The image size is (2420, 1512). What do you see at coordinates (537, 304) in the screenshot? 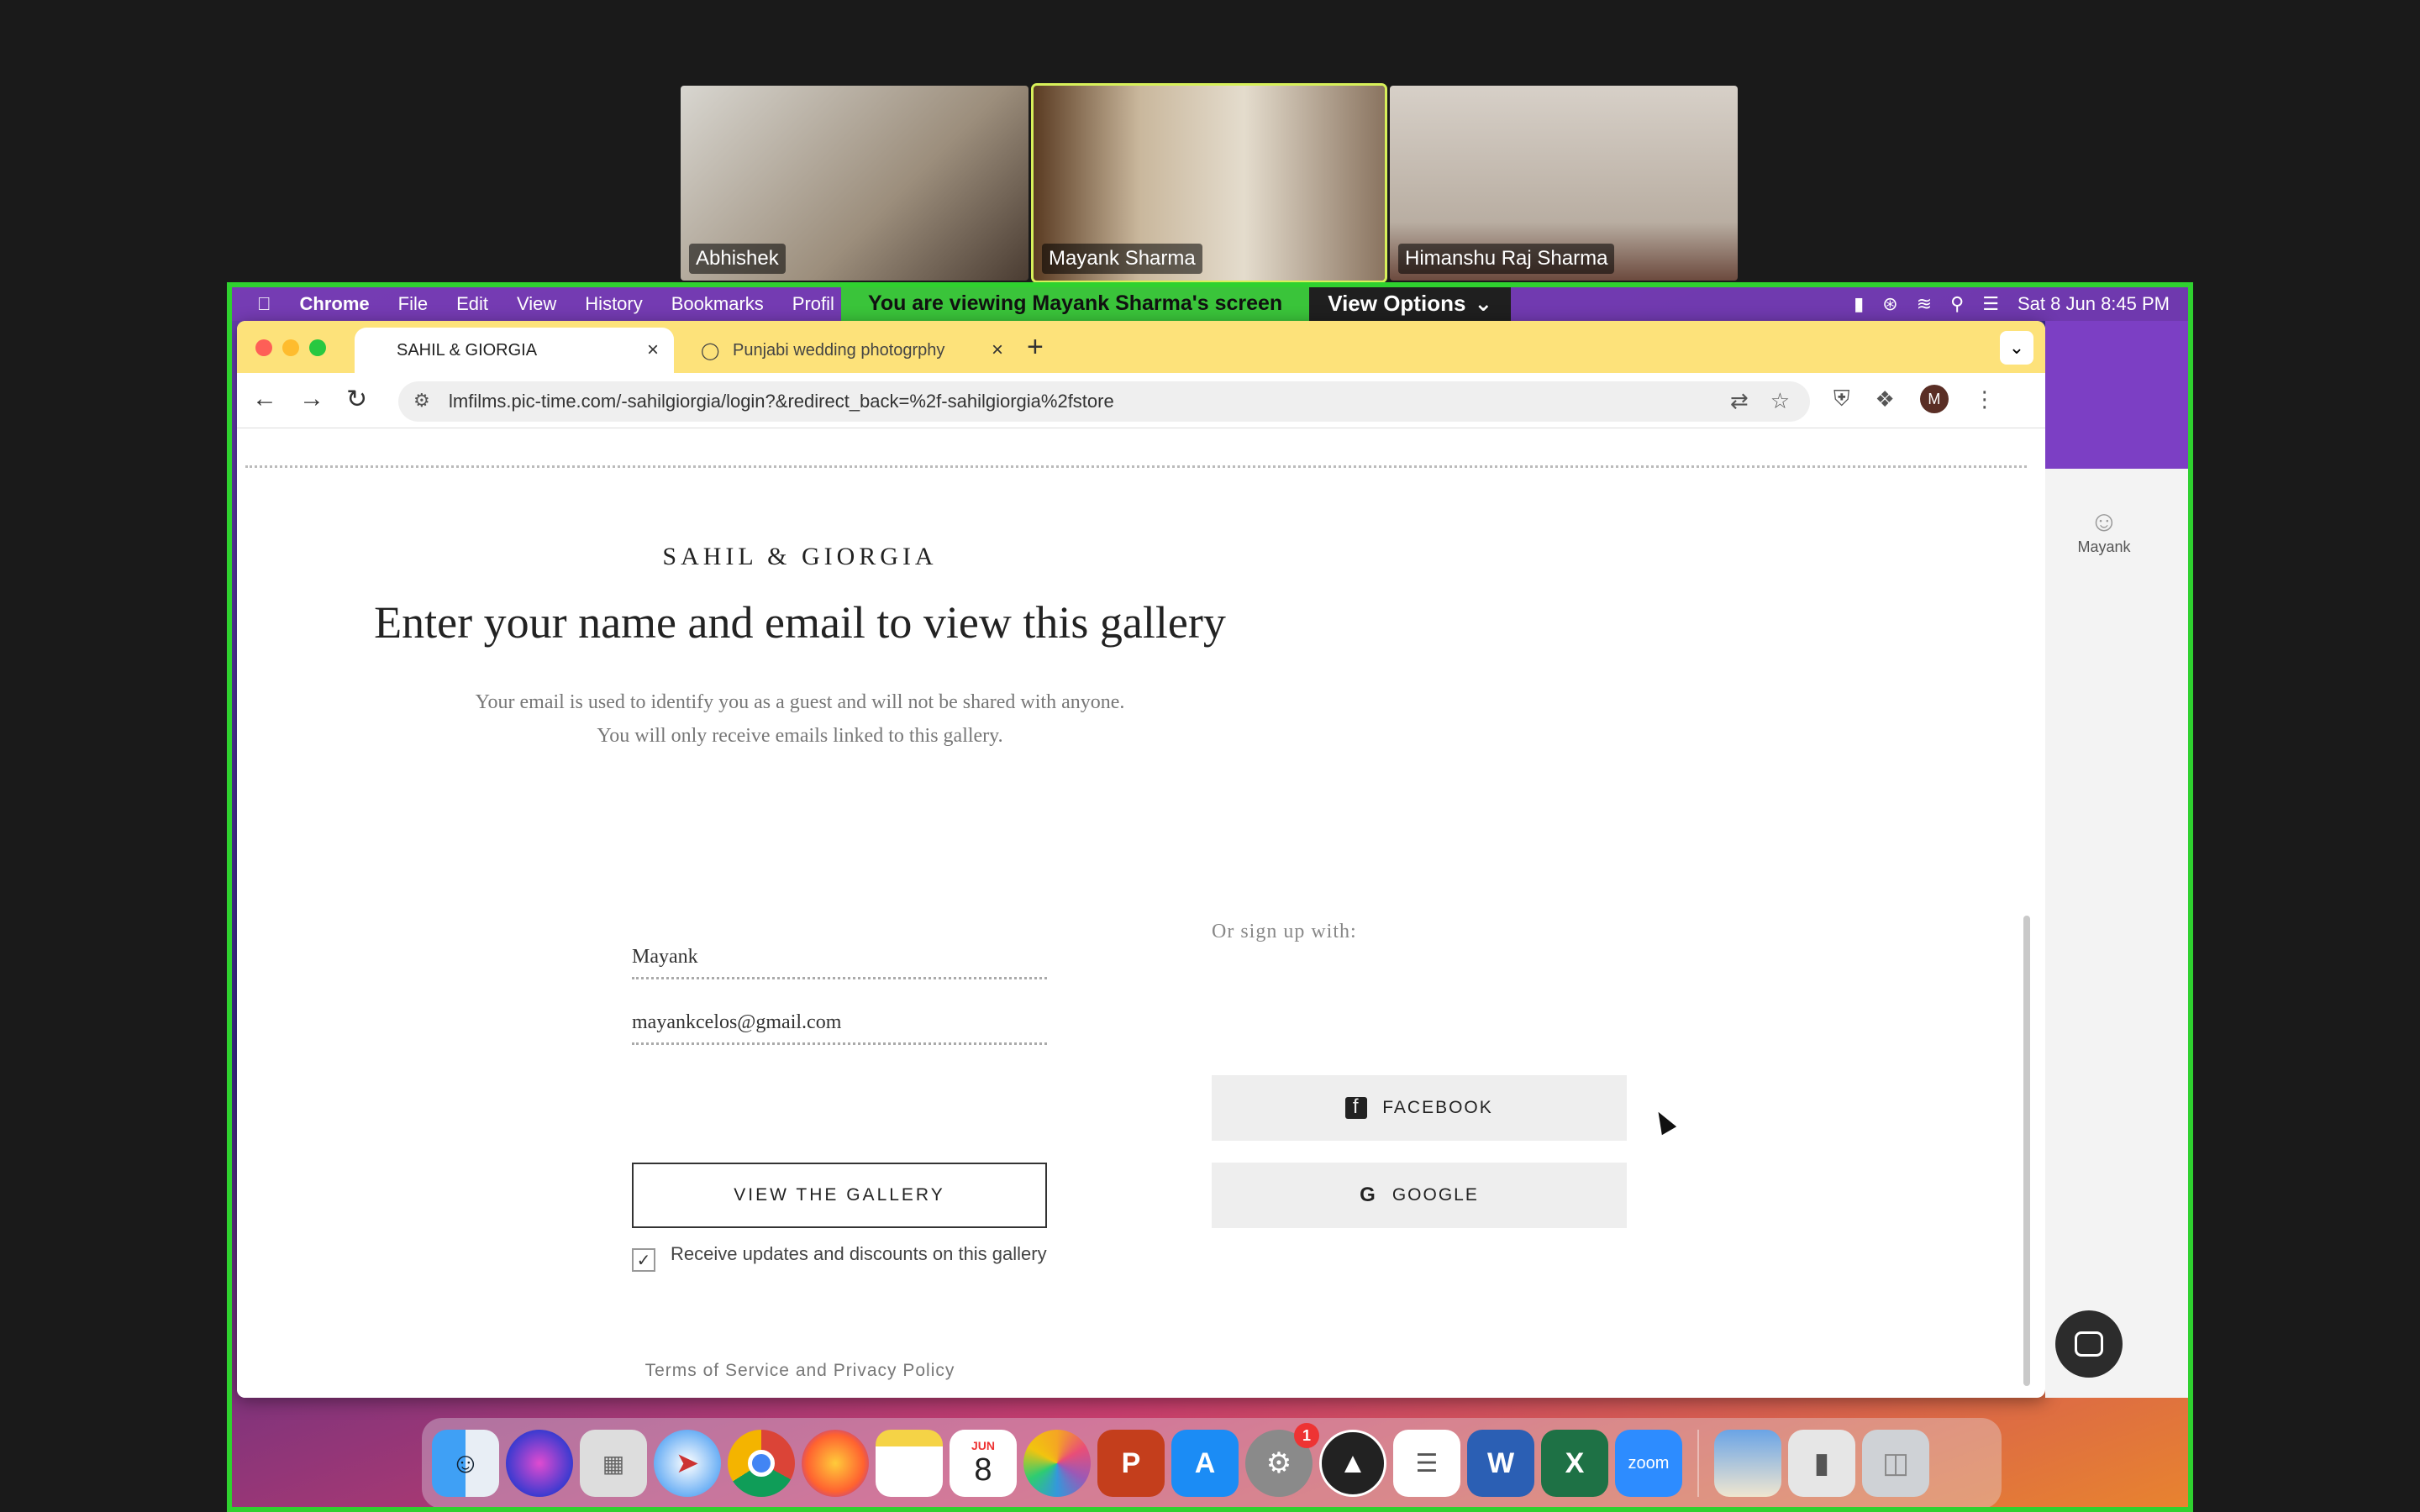
I see `menu-view: View` at bounding box center [537, 304].